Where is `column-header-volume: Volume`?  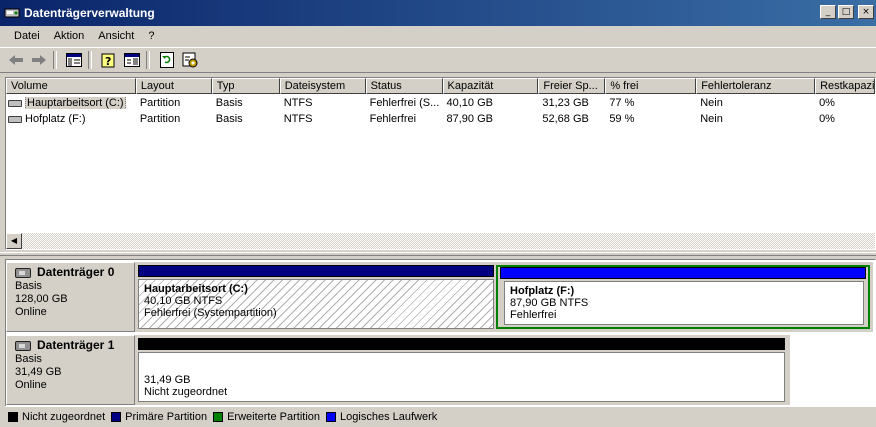 column-header-volume: Volume is located at coordinates (71, 86).